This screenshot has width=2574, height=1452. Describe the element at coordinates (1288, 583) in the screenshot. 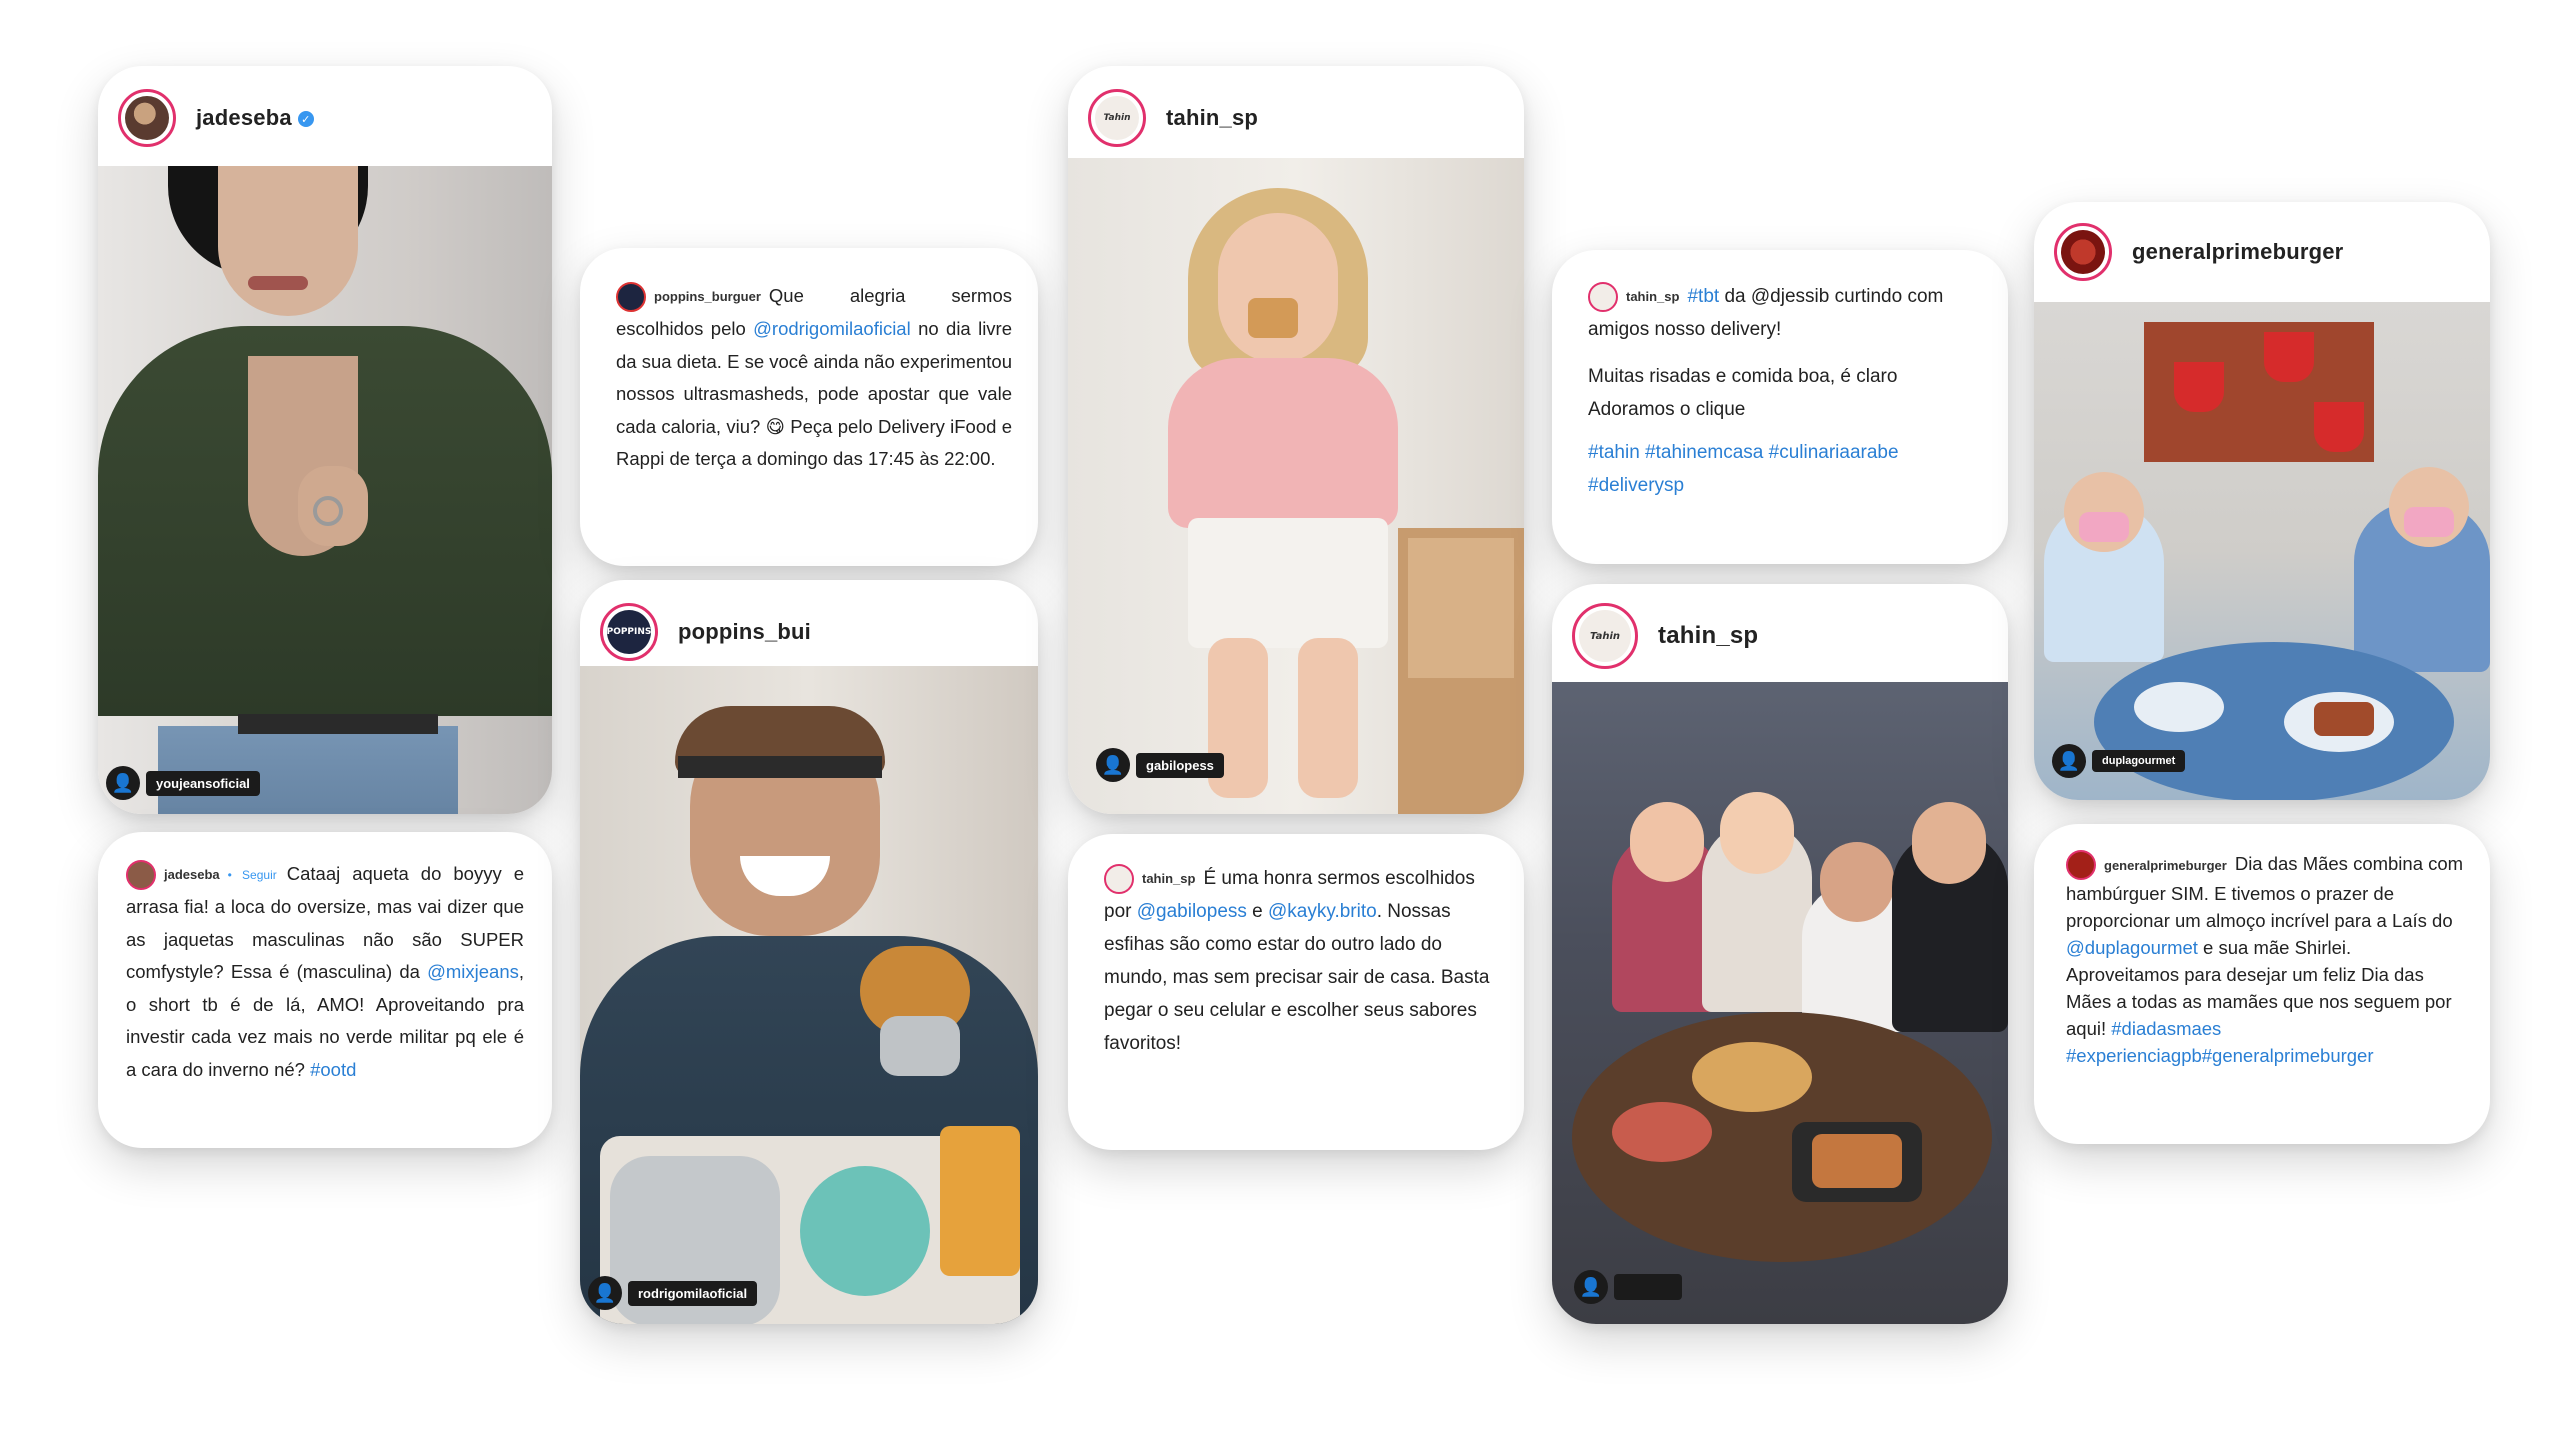

I see `shorts-shape` at that location.